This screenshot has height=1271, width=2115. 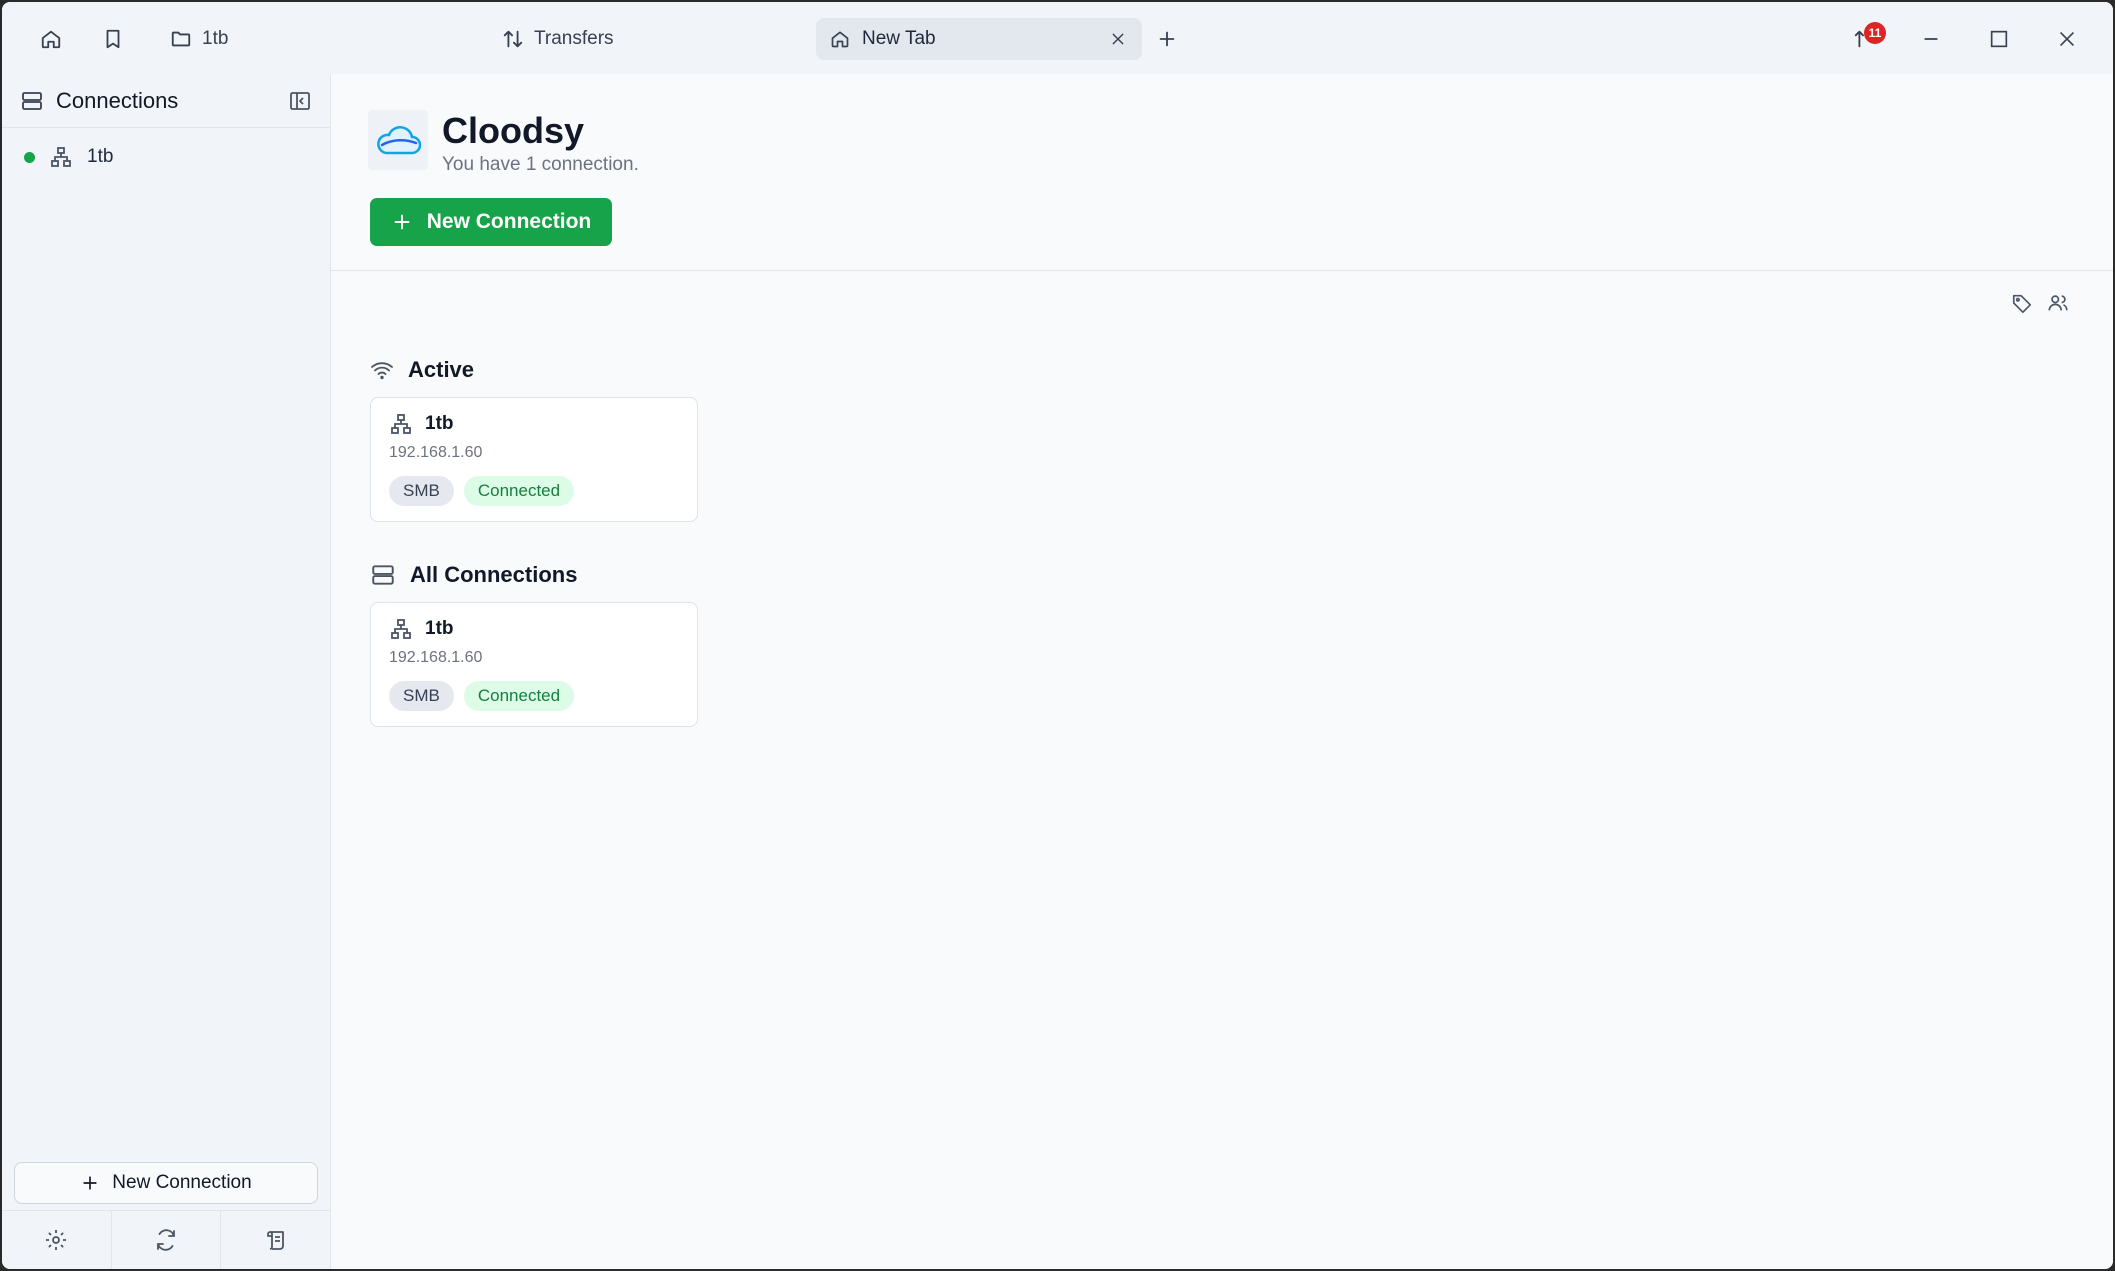 What do you see at coordinates (199, 39) in the screenshot?
I see `tab-folder-1tb: 1tb` at bounding box center [199, 39].